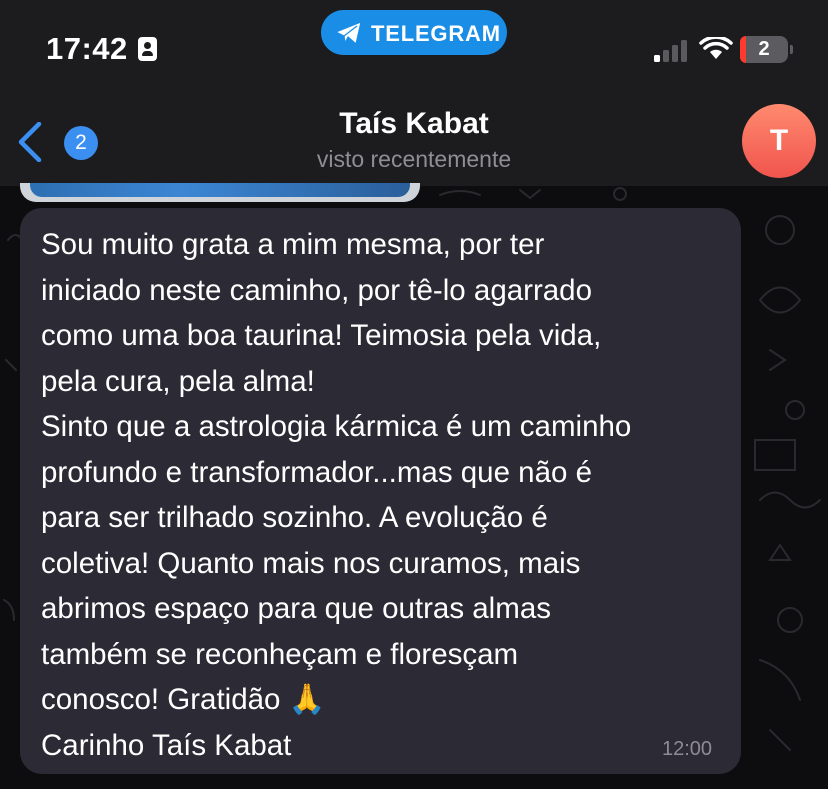 This screenshot has width=828, height=789. I want to click on contact-card-icon, so click(147, 49).